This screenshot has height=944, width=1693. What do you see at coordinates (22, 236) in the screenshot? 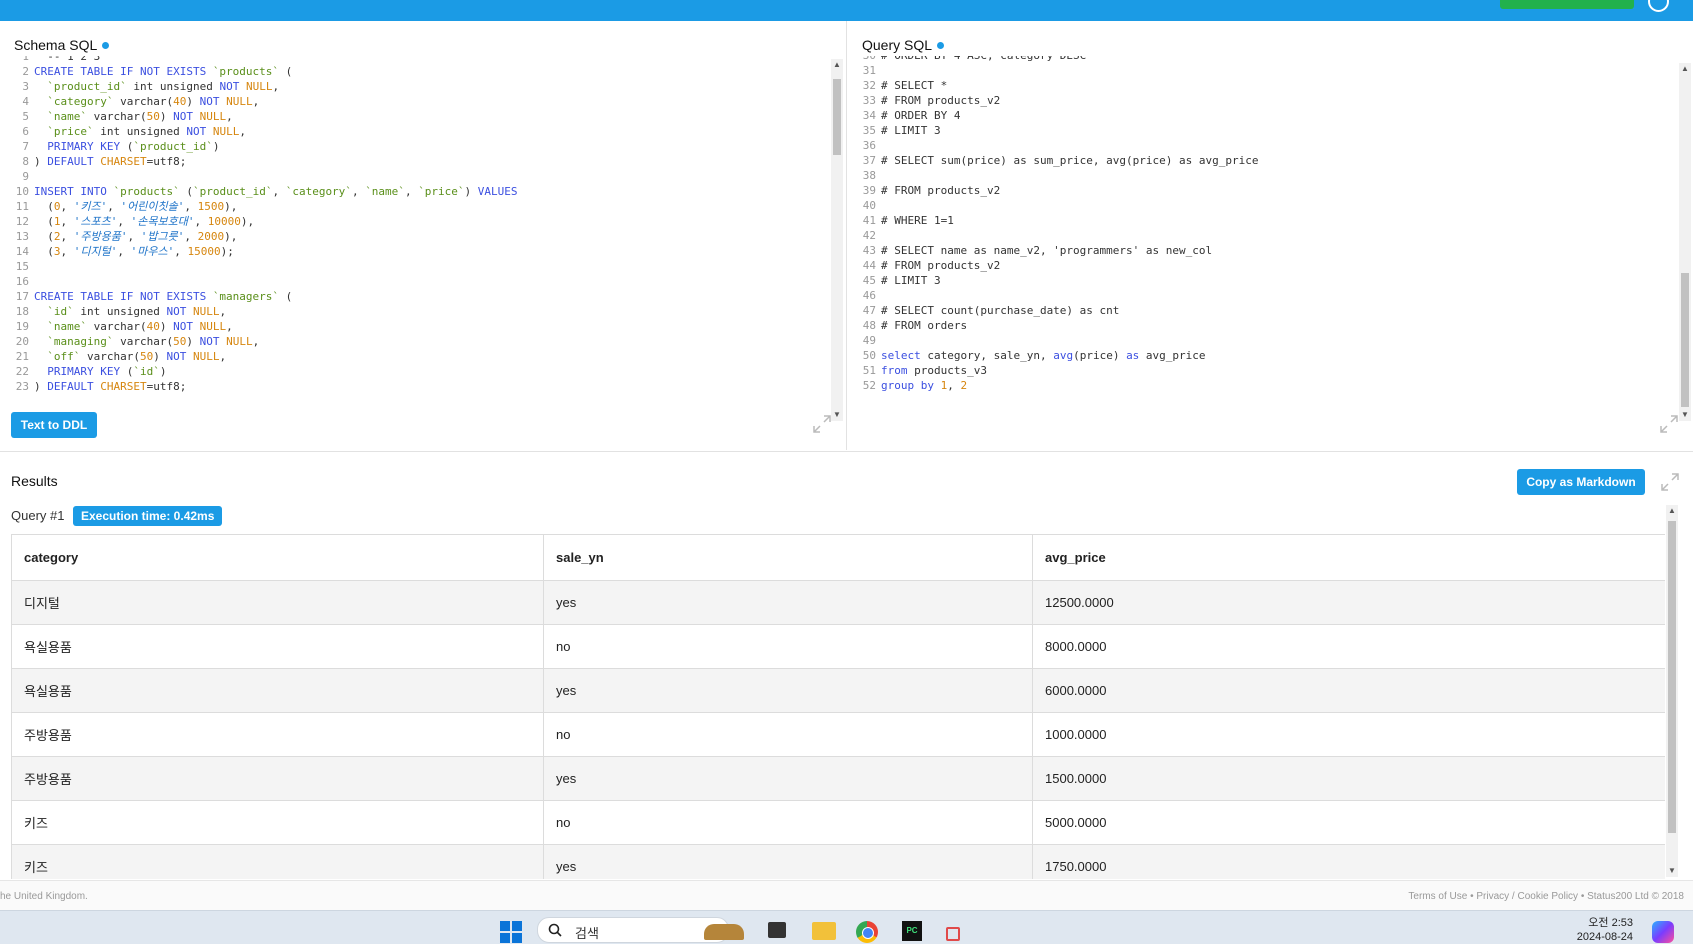
I see `line-number: 13` at bounding box center [22, 236].